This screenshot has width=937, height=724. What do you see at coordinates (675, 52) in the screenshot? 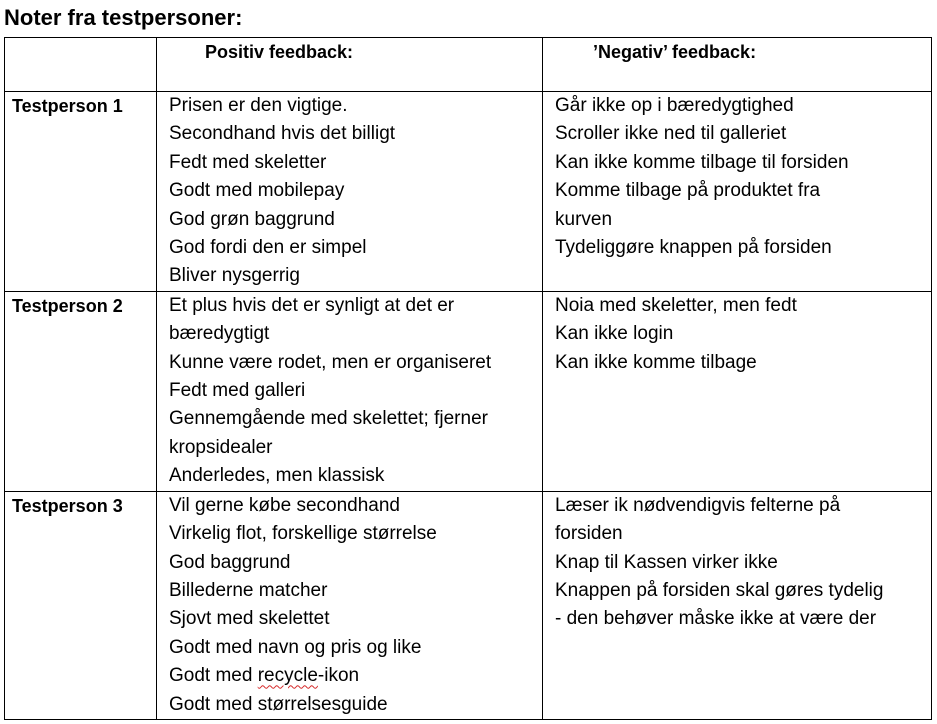
I see `header-negative-feedback: ’Negativ’ feedback:` at bounding box center [675, 52].